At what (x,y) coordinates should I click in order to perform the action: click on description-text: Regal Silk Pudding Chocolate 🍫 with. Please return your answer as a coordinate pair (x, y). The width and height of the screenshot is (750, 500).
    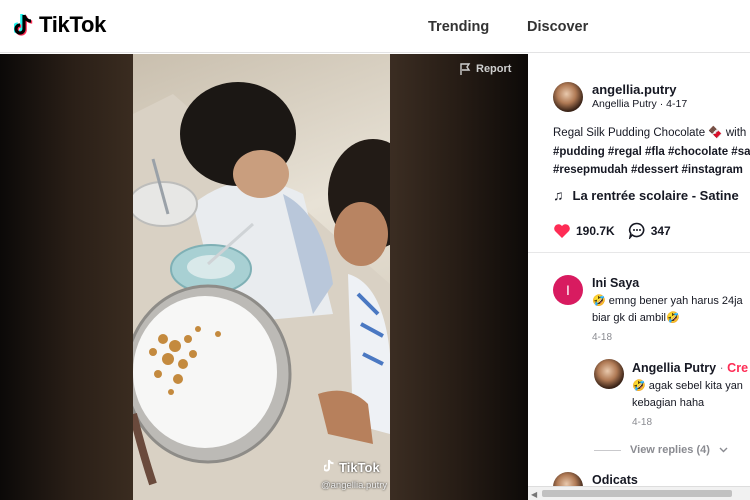
    Looking at the image, I should click on (650, 133).